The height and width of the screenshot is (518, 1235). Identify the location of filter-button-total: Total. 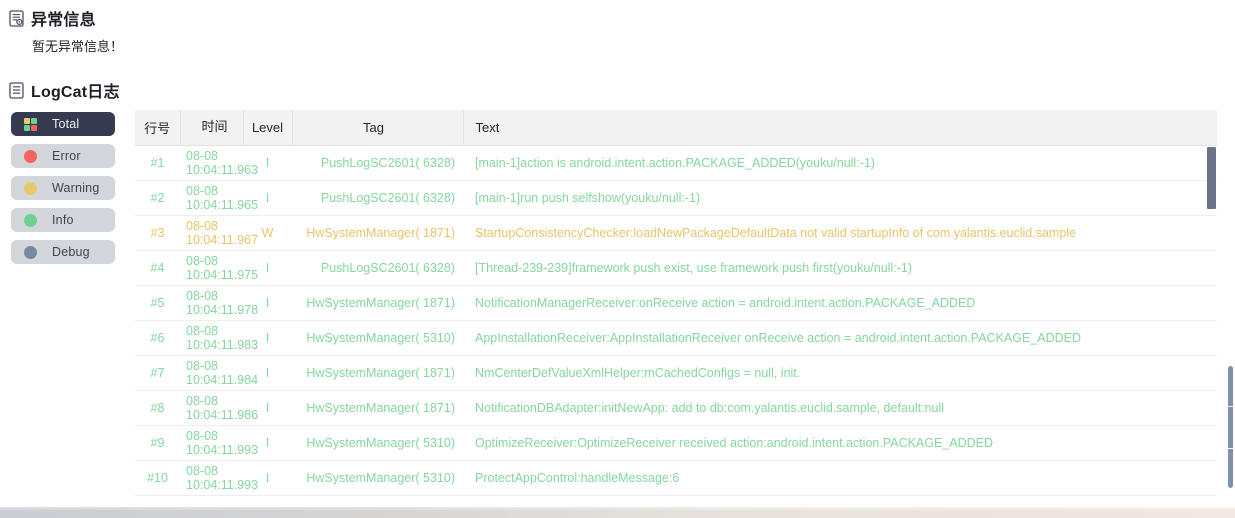
(63, 124).